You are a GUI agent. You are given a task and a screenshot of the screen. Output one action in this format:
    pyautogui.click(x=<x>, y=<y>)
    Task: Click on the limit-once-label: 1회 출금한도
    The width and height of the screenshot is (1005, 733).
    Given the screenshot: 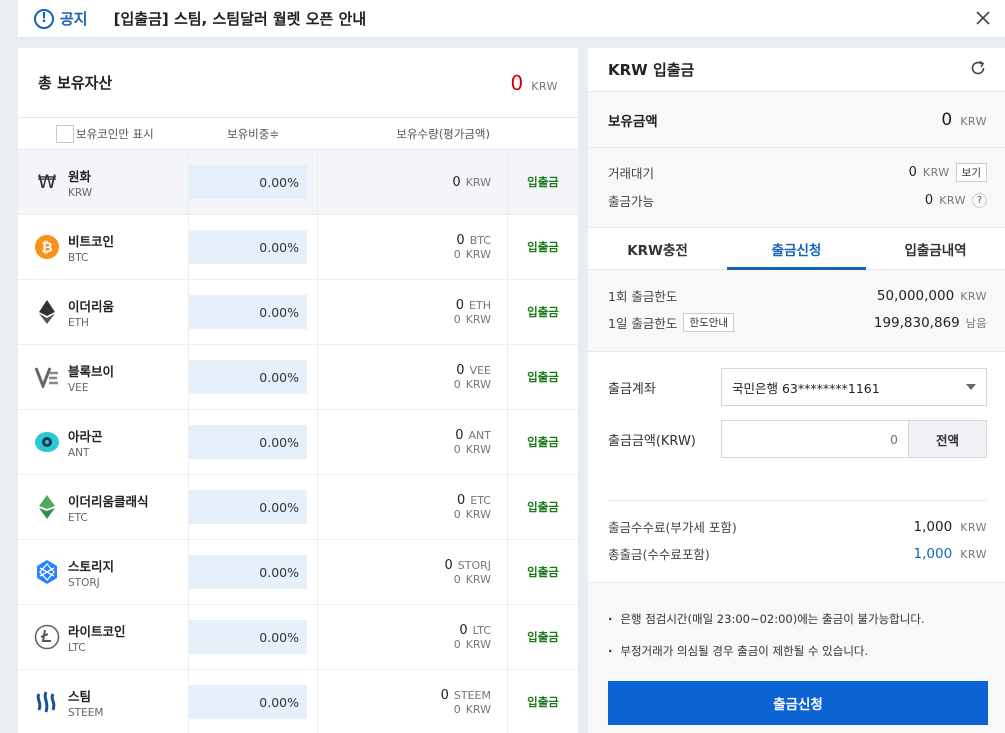 What is the action you would take?
    pyautogui.click(x=643, y=296)
    